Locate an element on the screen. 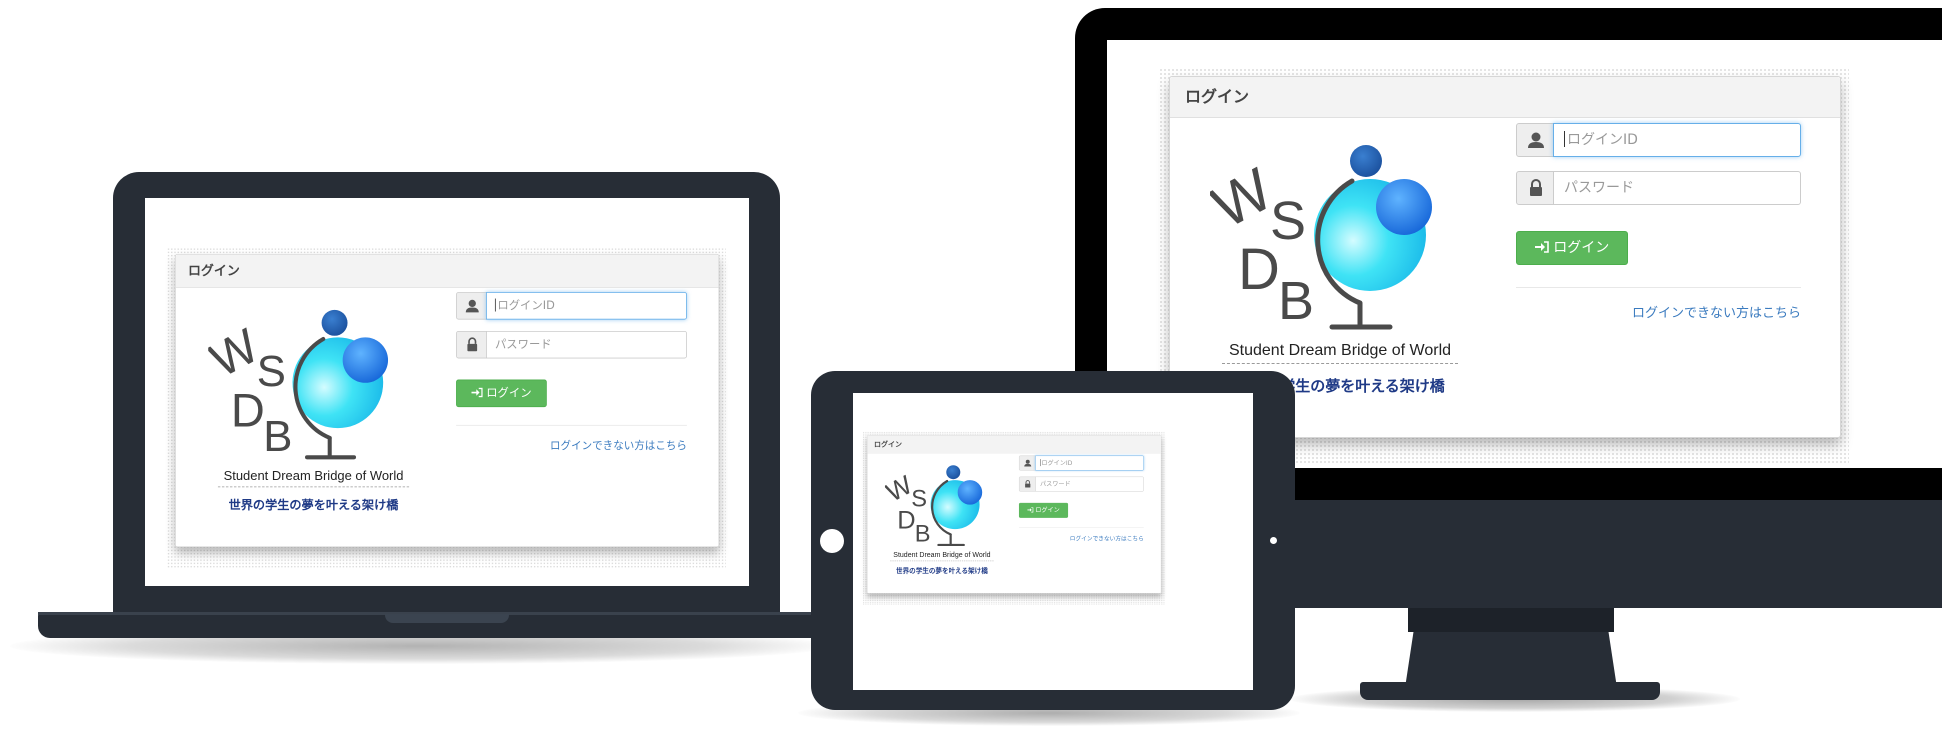 The width and height of the screenshot is (1942, 729). monitor-stand-neck is located at coordinates (1511, 618).